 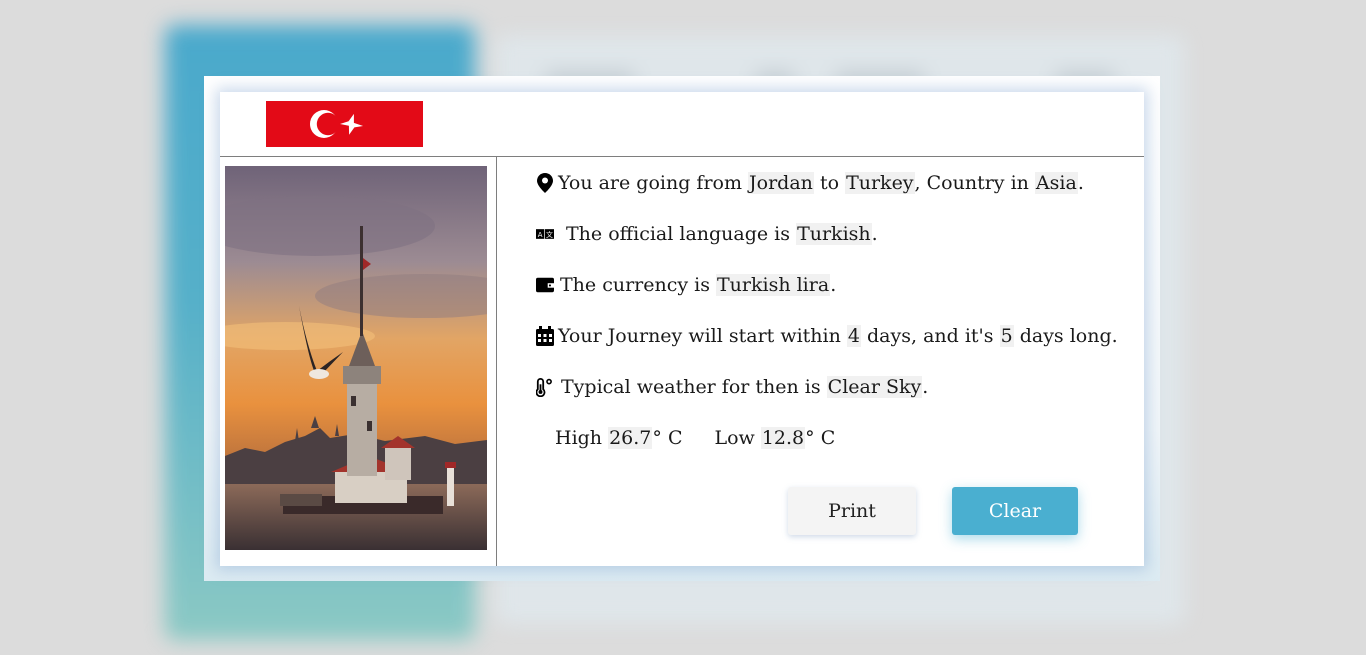 I want to click on currency-value: Turkish lira, so click(x=773, y=285).